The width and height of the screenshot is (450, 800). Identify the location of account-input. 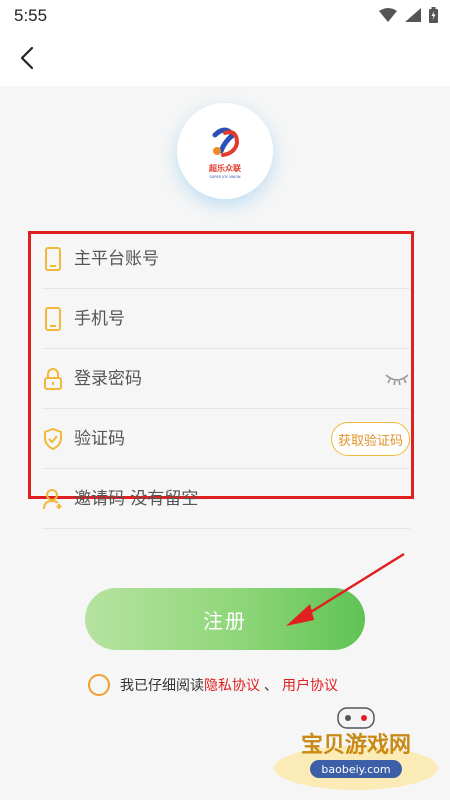
(242, 259).